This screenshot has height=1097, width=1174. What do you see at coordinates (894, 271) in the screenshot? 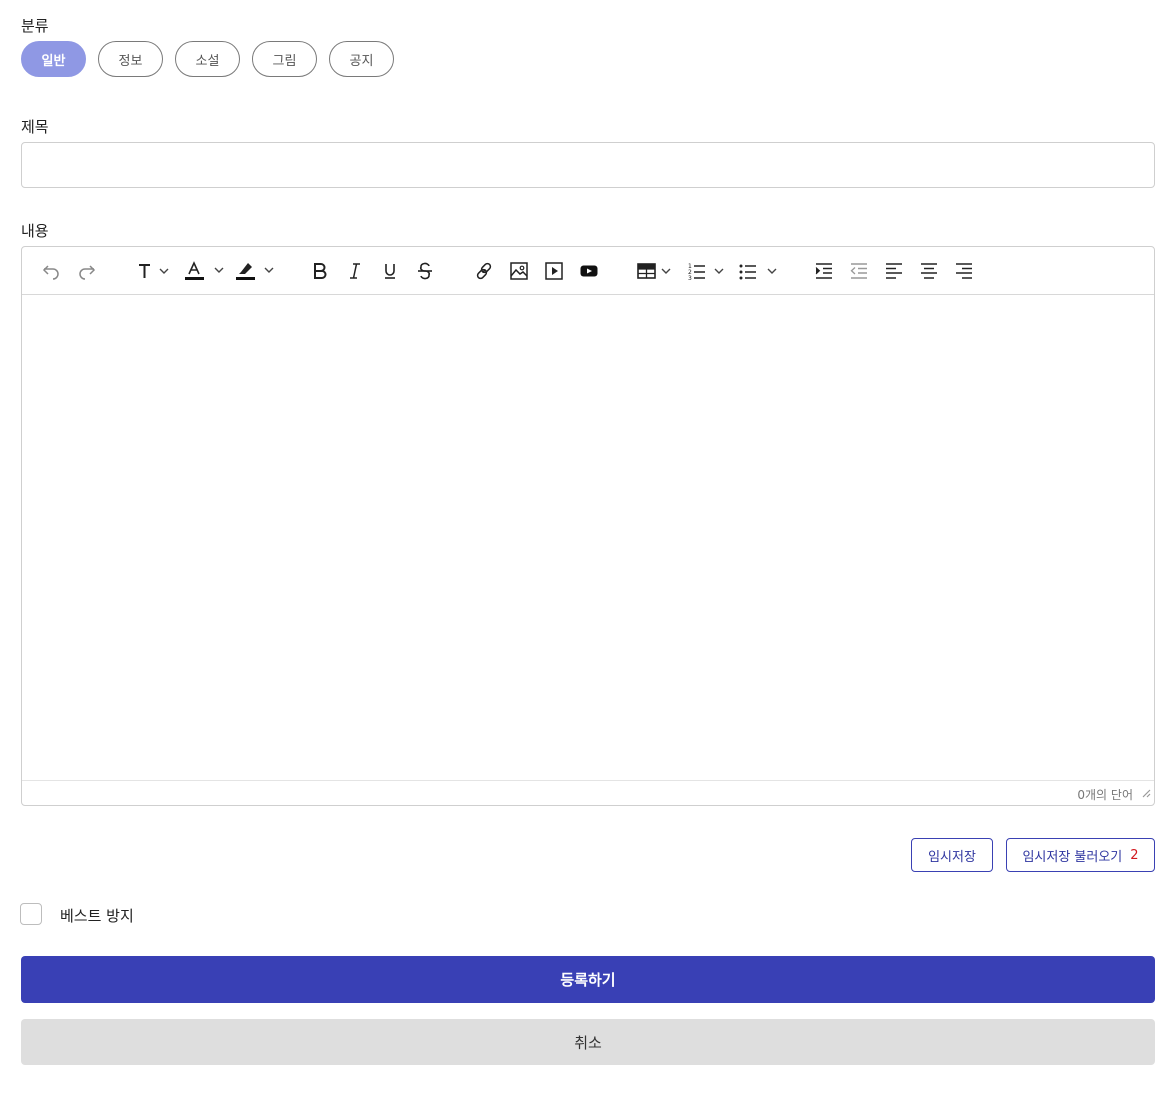
I see `align-left-icon` at bounding box center [894, 271].